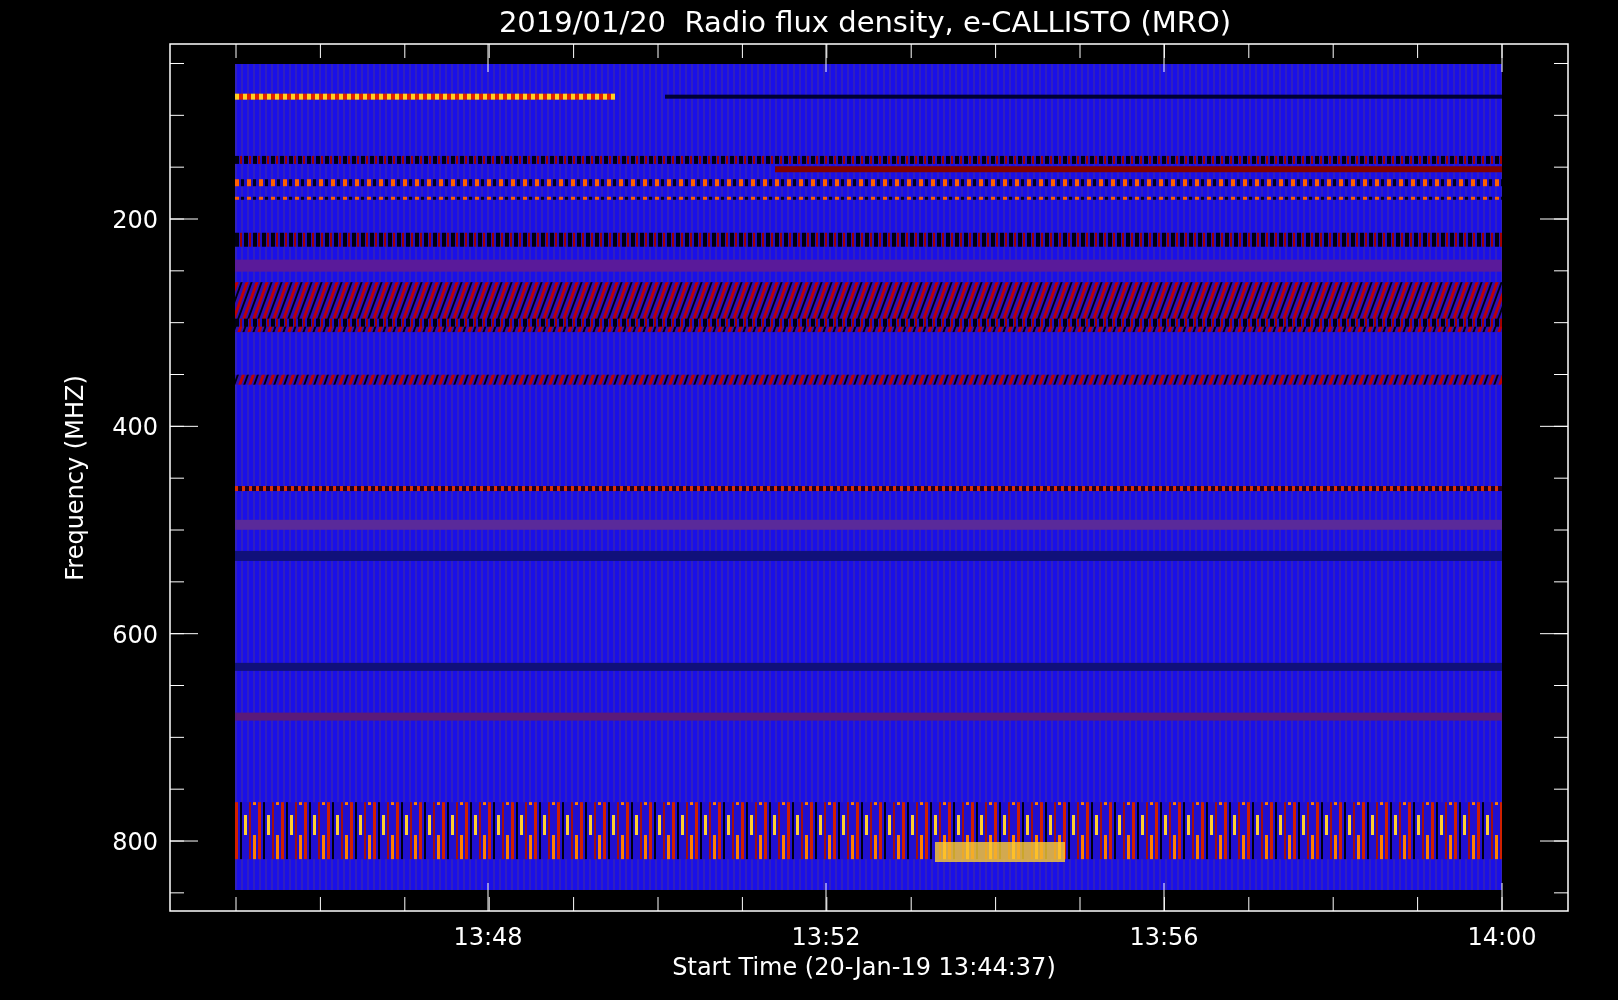 The height and width of the screenshot is (1000, 1618). I want to click on y-tick-label: 600, so click(135, 634).